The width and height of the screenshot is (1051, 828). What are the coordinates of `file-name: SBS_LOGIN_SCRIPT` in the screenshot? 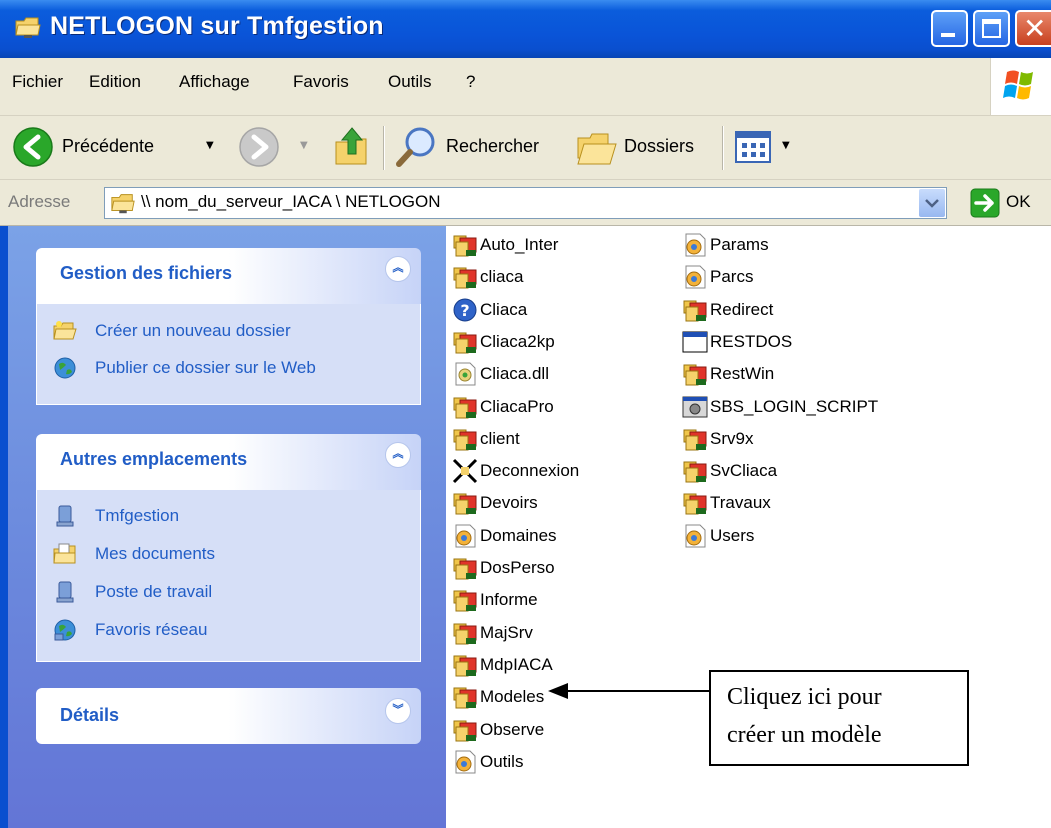 It's located at (794, 406).